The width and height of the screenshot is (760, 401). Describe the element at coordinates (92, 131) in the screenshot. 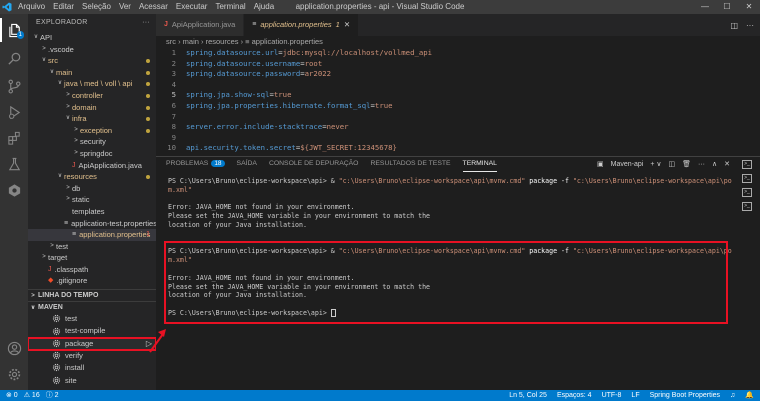

I see `tree-item: > exception` at that location.